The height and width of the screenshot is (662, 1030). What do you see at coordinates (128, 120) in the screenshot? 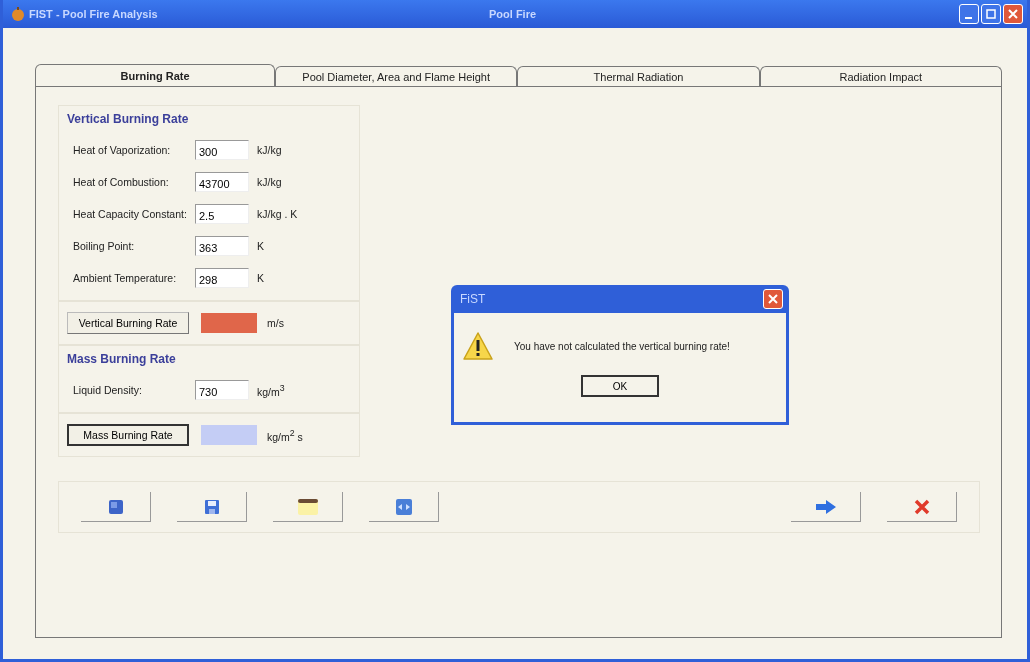
I see `group-title: Vertical Burning Rate` at bounding box center [128, 120].